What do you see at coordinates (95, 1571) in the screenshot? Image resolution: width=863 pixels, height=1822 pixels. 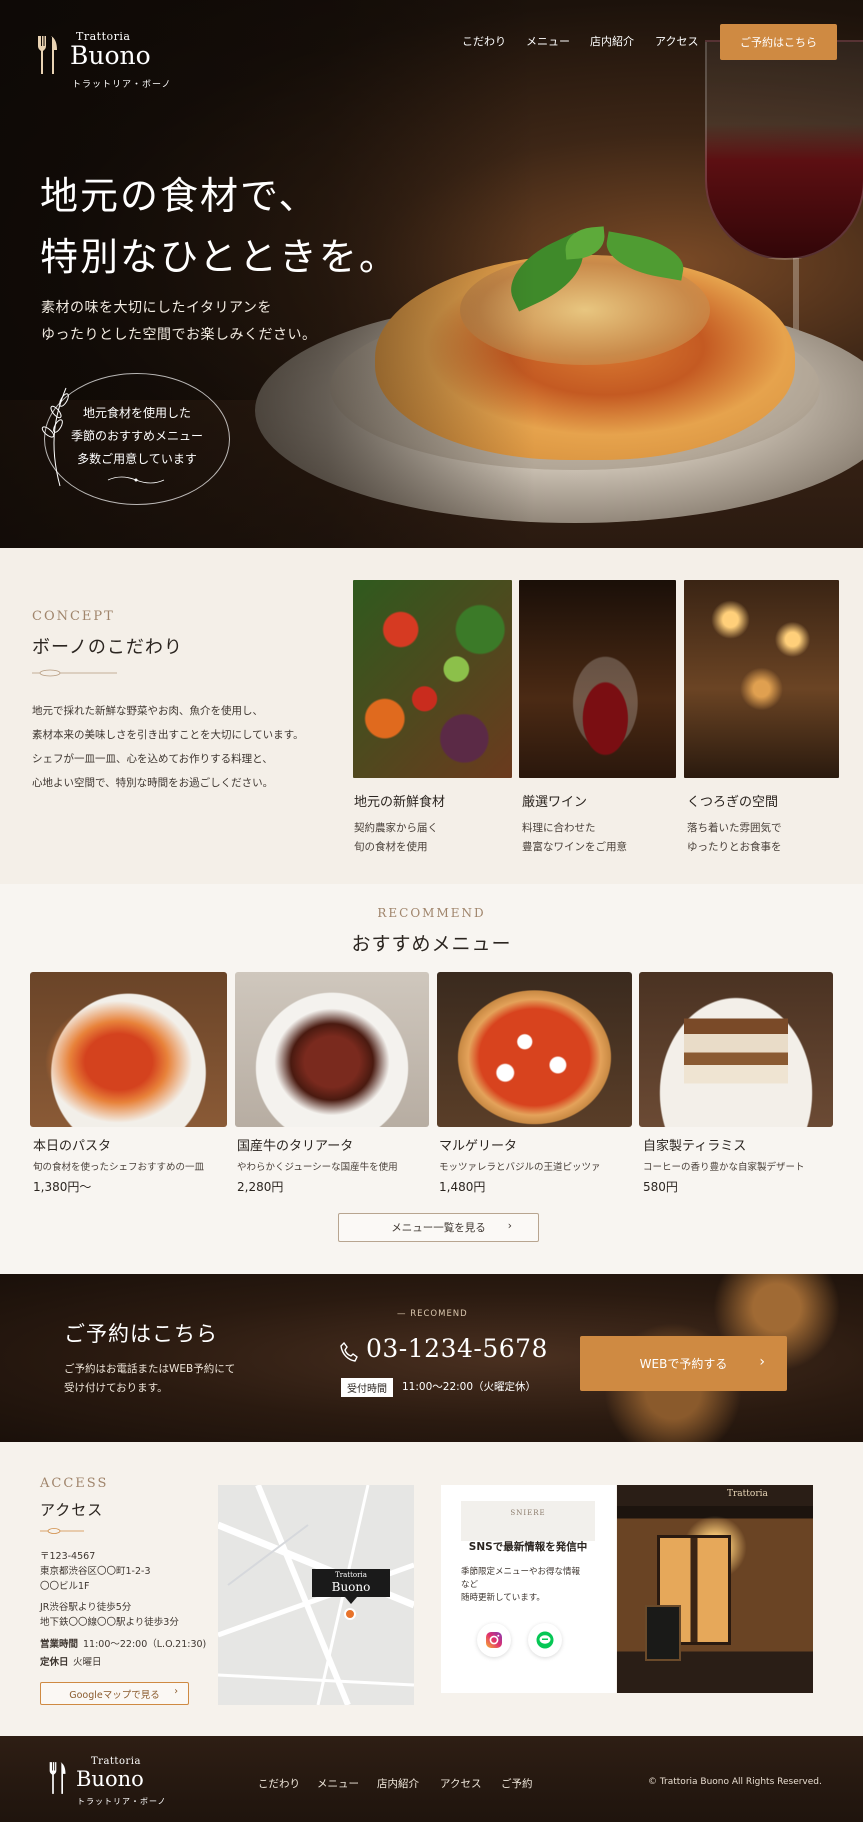 I see `address-line: 東京都渋谷区〇〇町1-2-3` at bounding box center [95, 1571].